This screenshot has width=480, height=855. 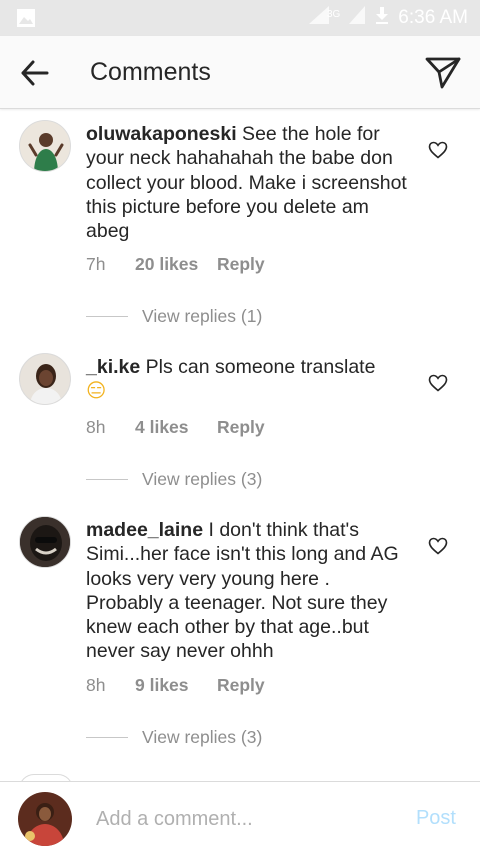 I want to click on arrow-left-icon, so click(x=35, y=73).